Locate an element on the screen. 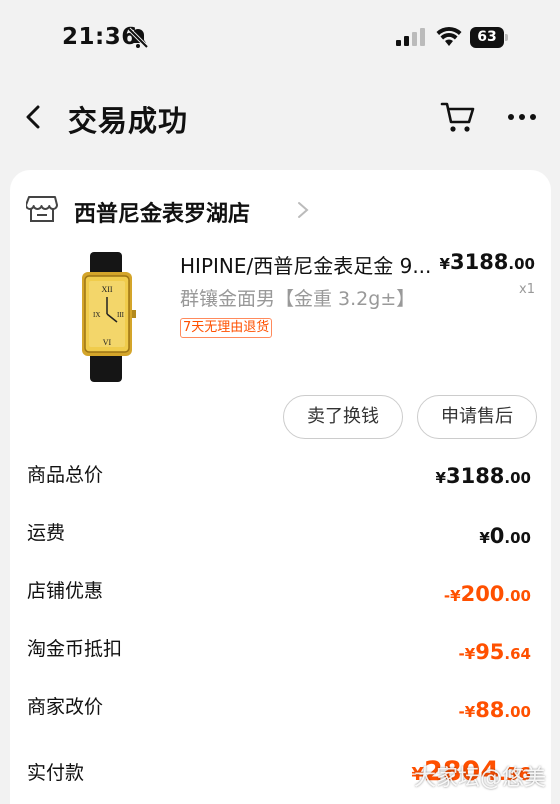 This screenshot has height=804, width=560. fee-integer: 95 is located at coordinates (490, 652).